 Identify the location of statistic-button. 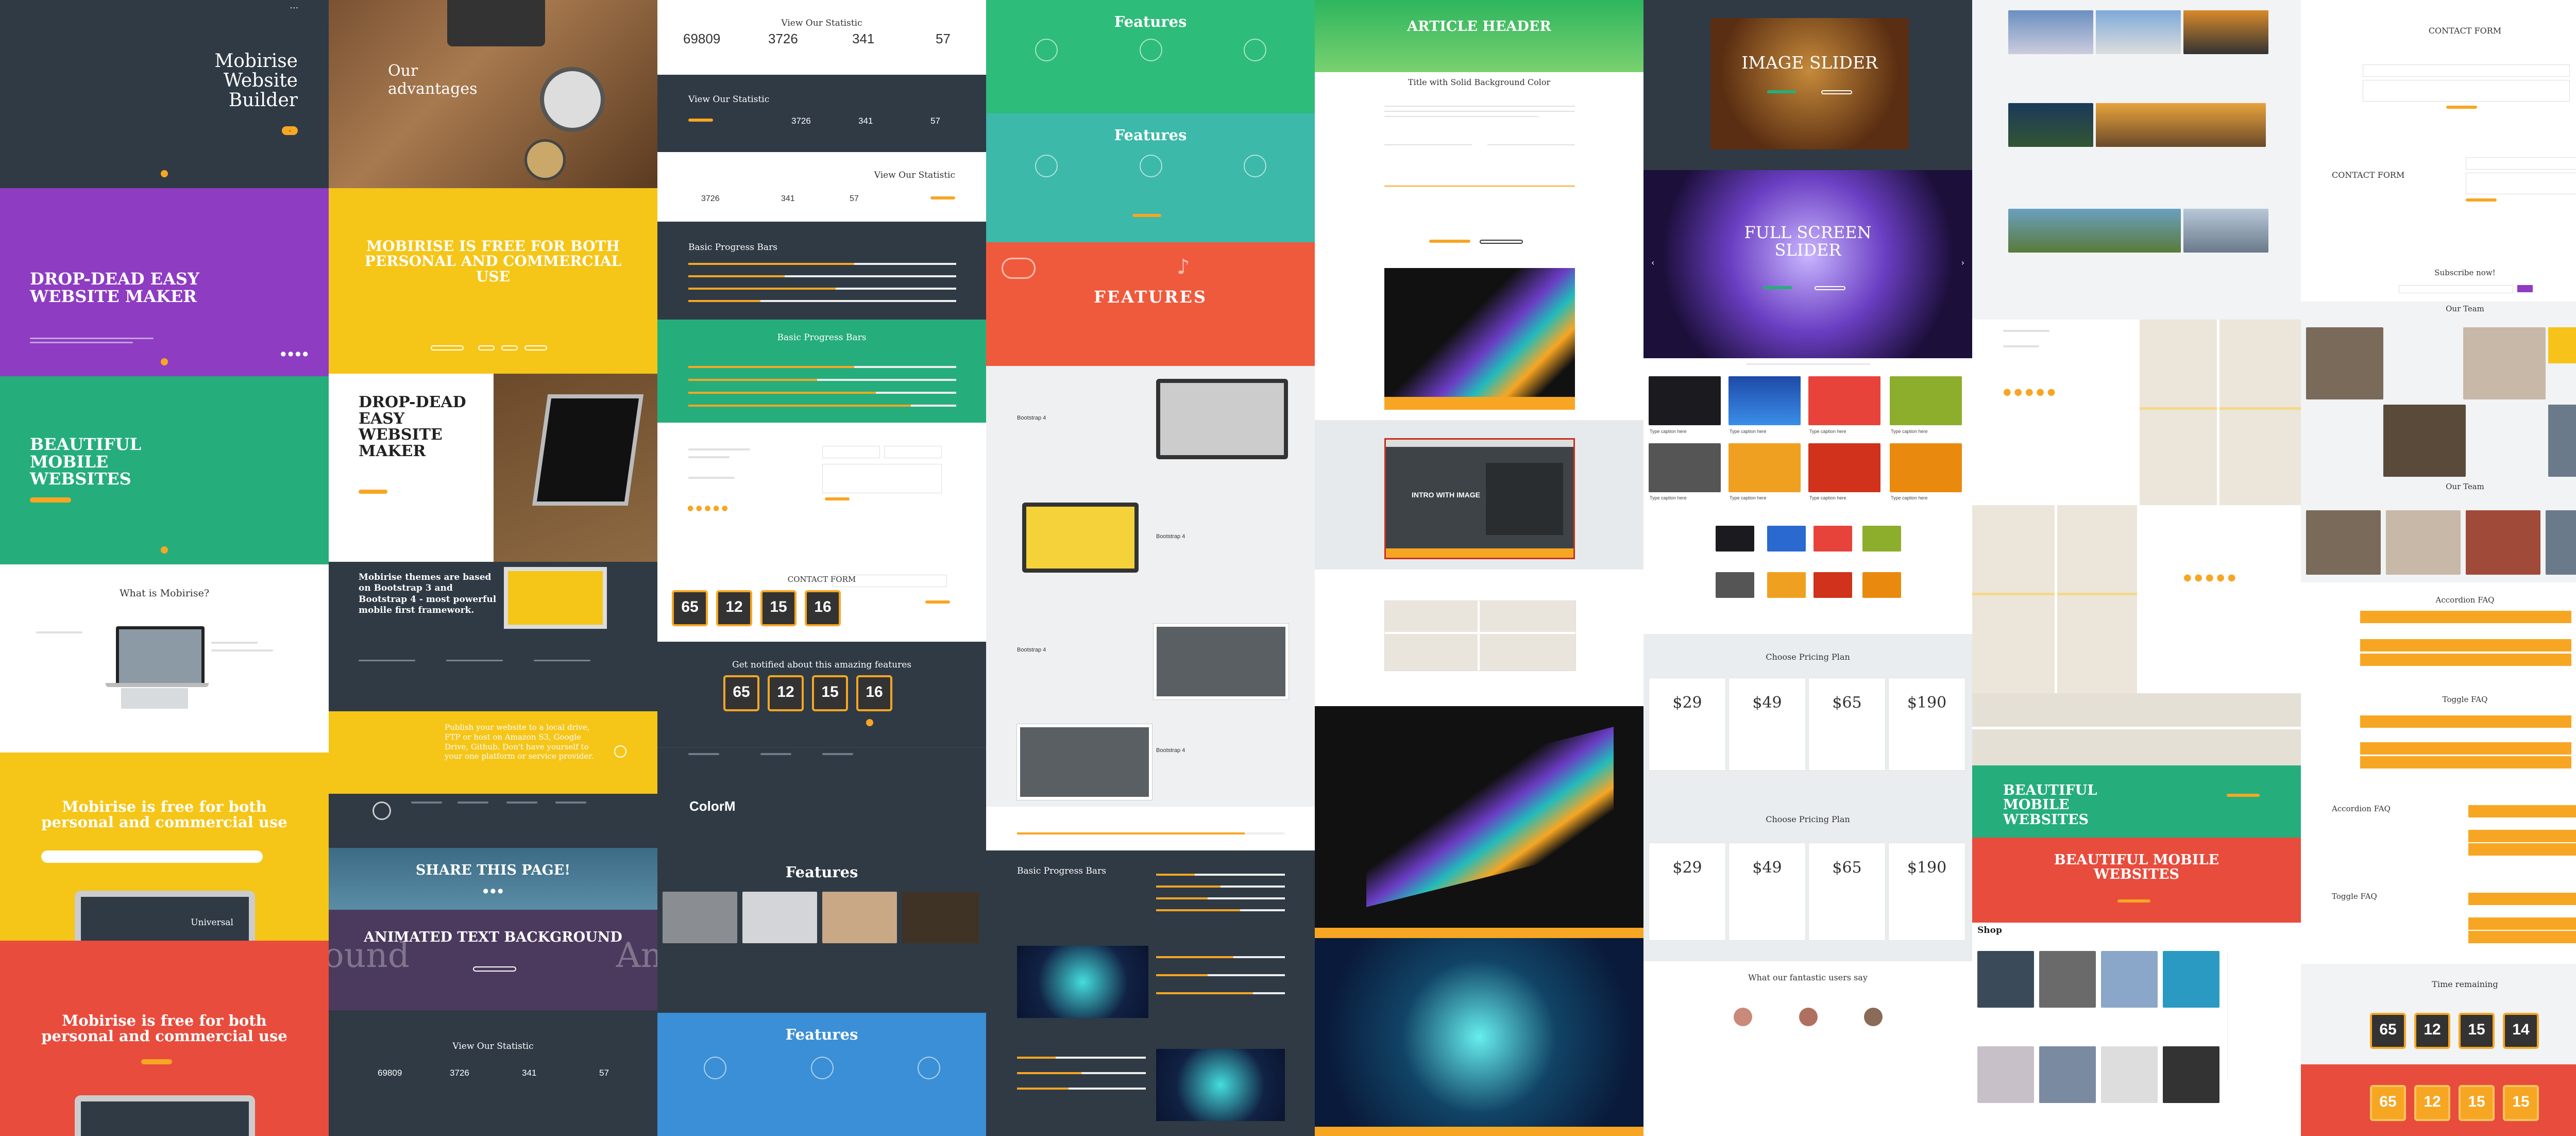
(700, 121).